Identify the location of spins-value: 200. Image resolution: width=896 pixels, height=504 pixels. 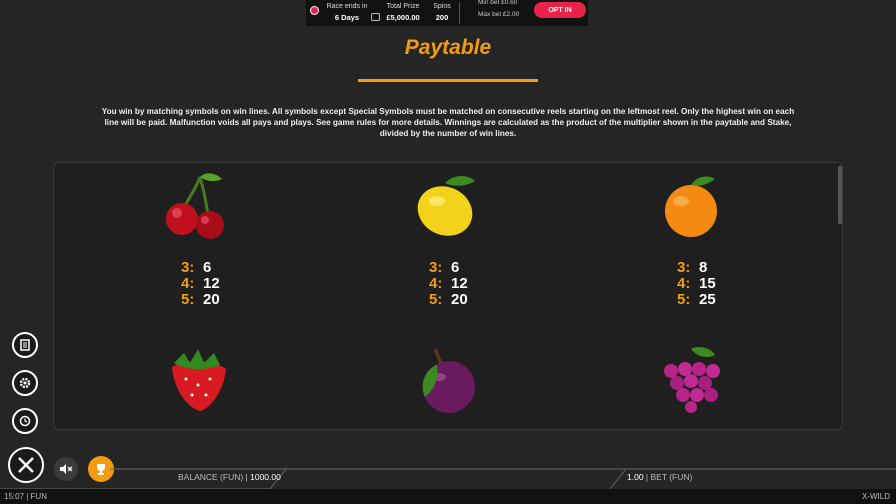
(442, 17).